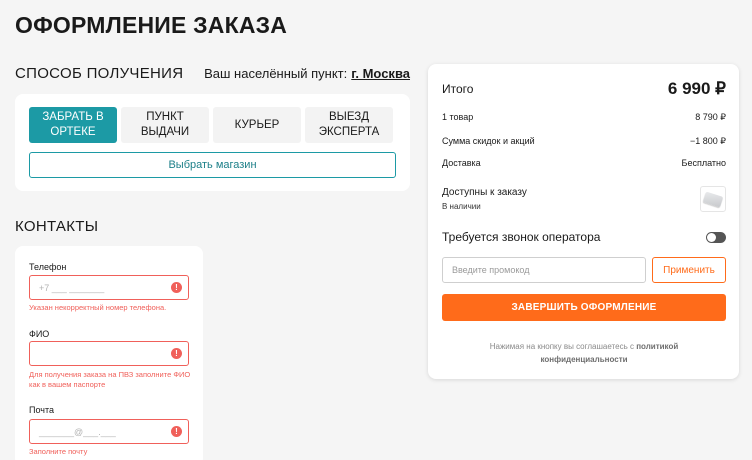 This screenshot has width=752, height=460. What do you see at coordinates (58, 451) in the screenshot?
I see `email-error: Заполните почту` at bounding box center [58, 451].